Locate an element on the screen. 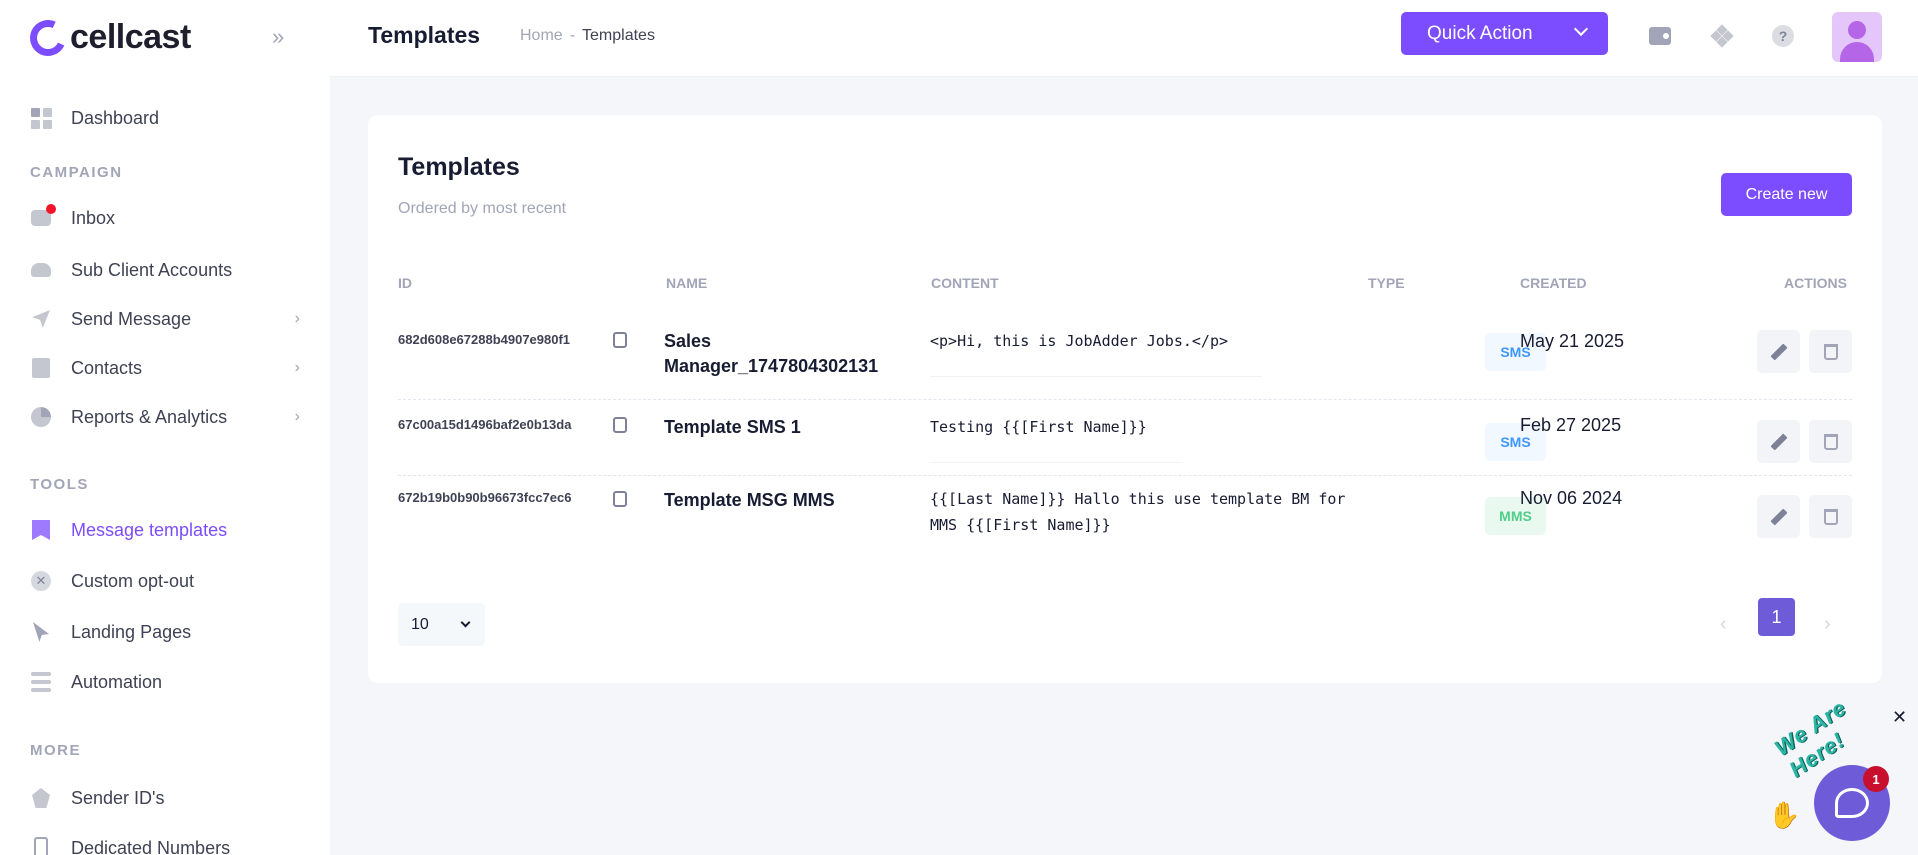 The width and height of the screenshot is (1918, 855). template-name: Template SMS 1 is located at coordinates (732, 427).